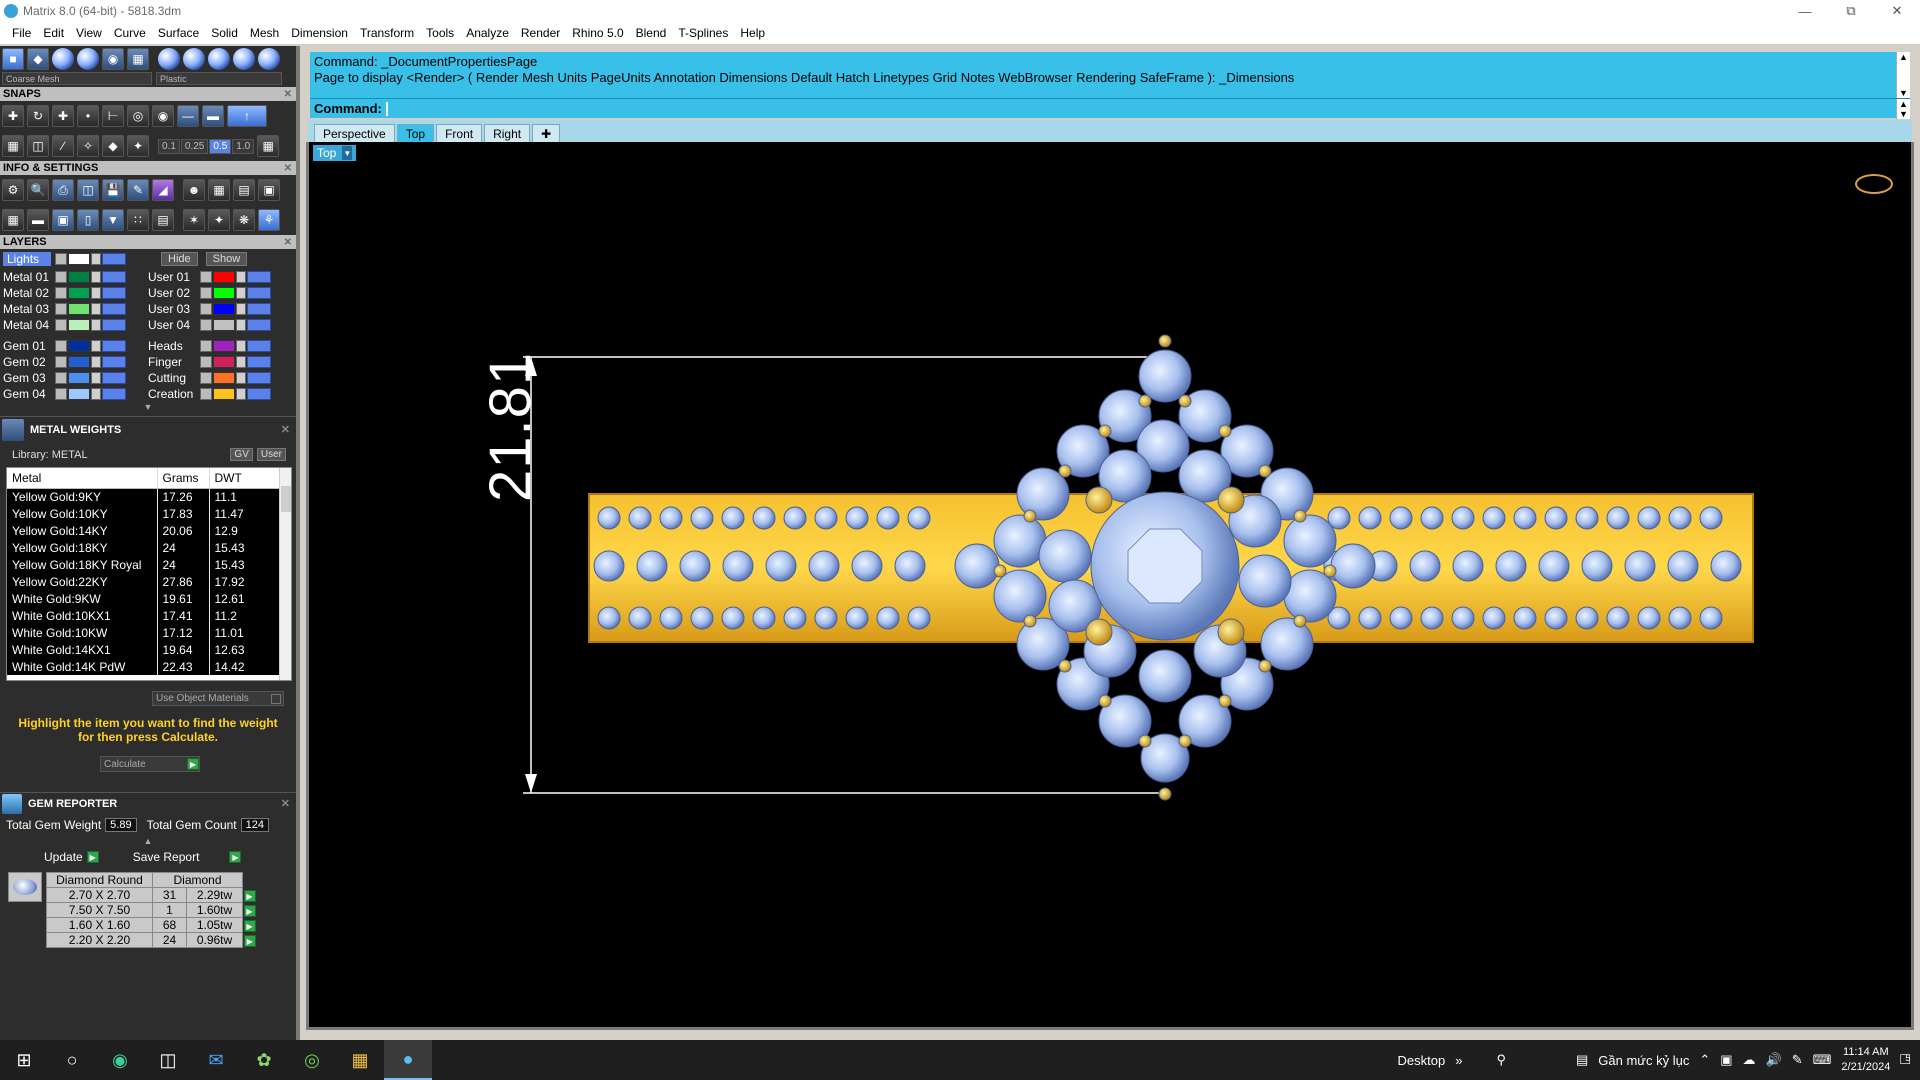 This screenshot has height=1080, width=1920. I want to click on show-button: Show, so click(226, 259).